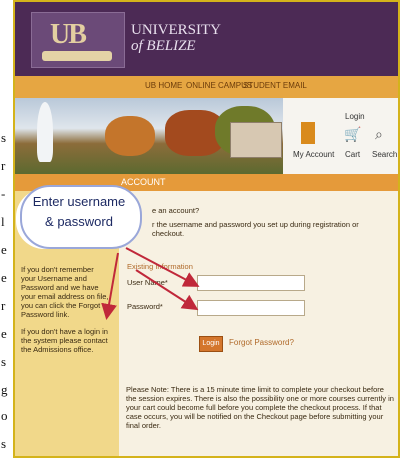 The image size is (404, 458). Describe the element at coordinates (167, 290) in the screenshot. I see `arrow-to-password` at that location.